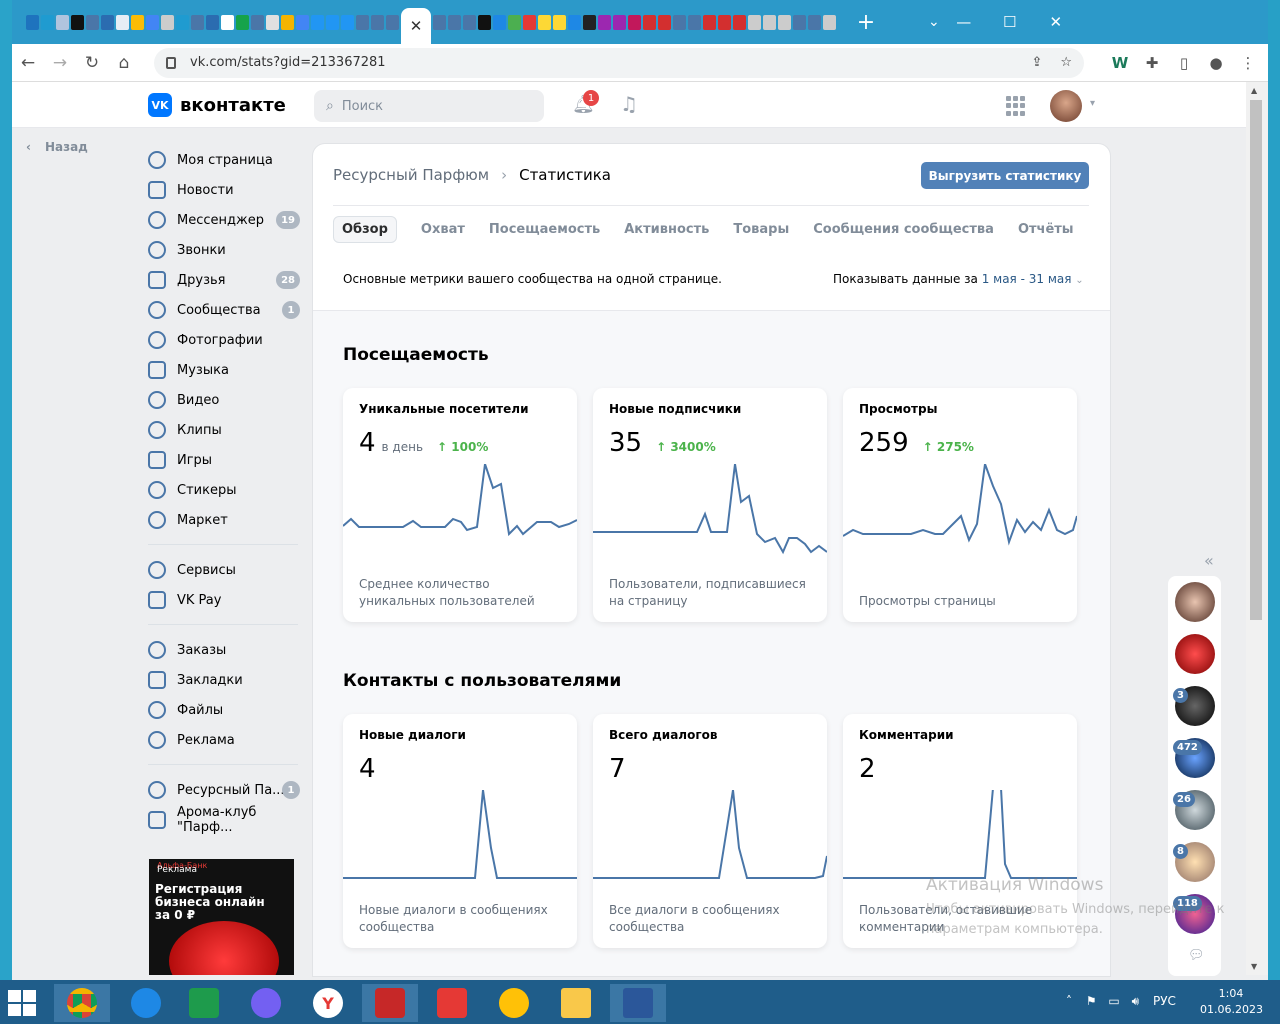 This screenshot has width=1280, height=1024. Describe the element at coordinates (266, 1003) in the screenshot. I see `taskbar-viber-icon` at that location.